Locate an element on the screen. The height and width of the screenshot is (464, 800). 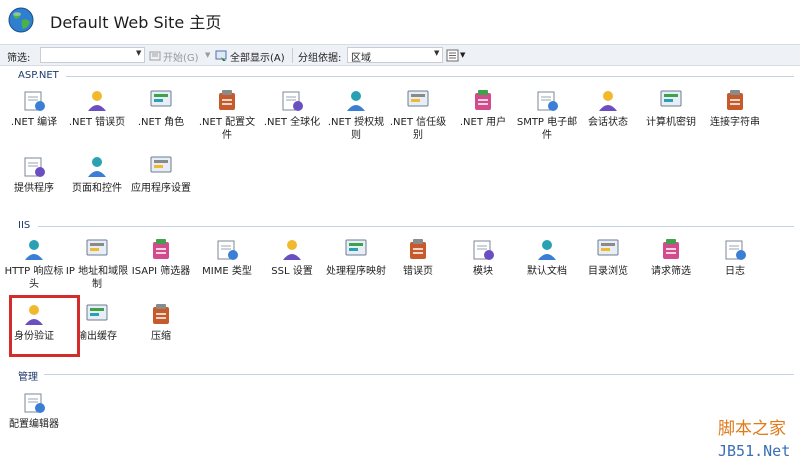
feature-item: 压缩 is located at coordinates (161, 322).